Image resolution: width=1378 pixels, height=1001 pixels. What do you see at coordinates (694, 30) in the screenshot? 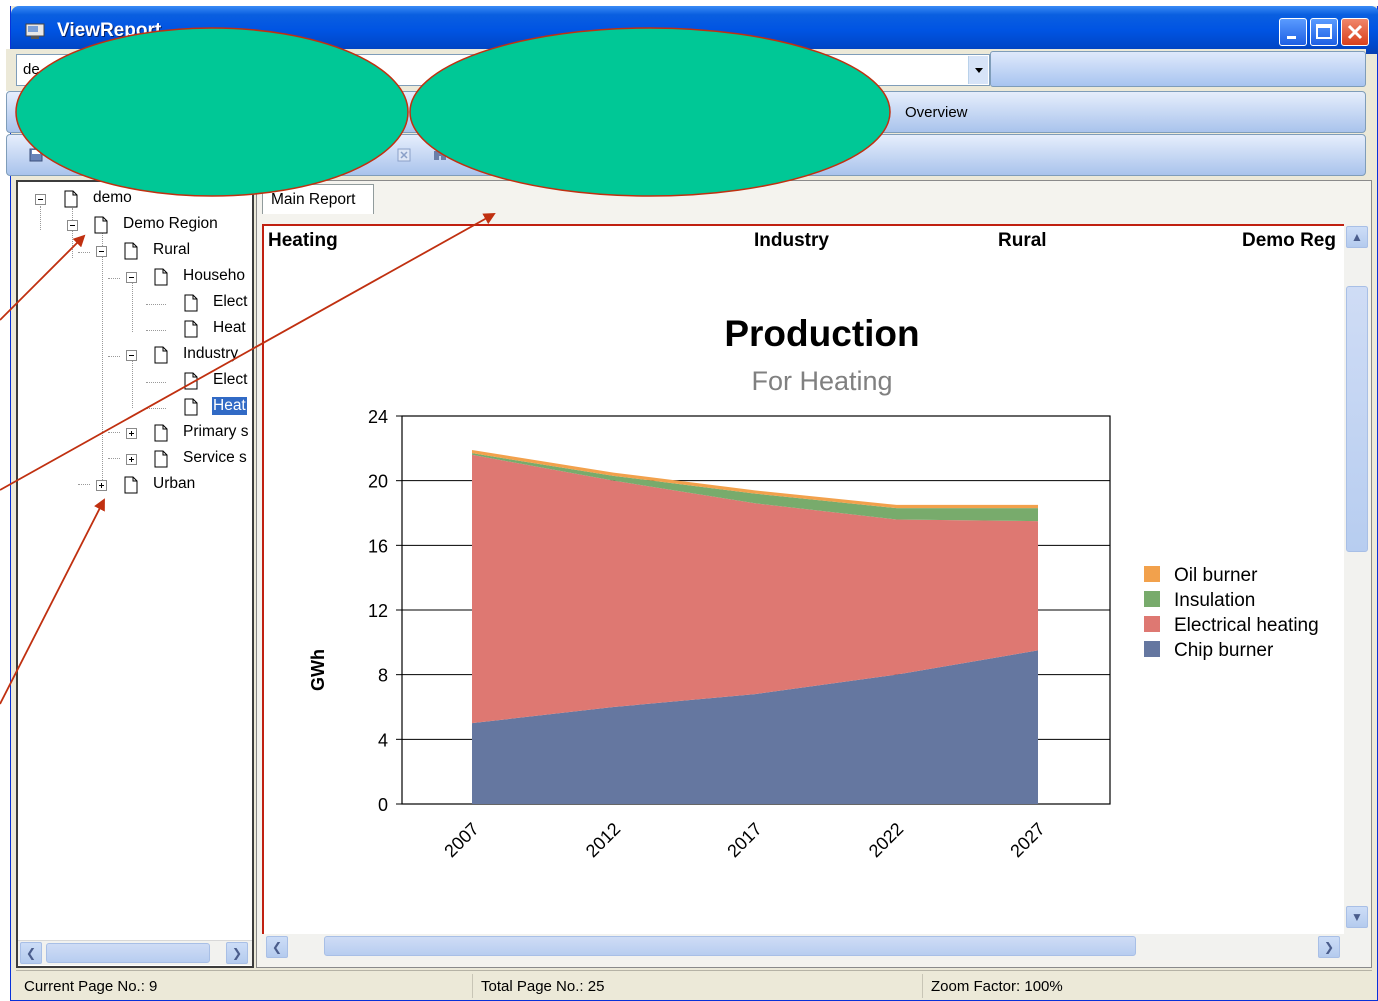
I see `title-bar: ViewReport` at bounding box center [694, 30].